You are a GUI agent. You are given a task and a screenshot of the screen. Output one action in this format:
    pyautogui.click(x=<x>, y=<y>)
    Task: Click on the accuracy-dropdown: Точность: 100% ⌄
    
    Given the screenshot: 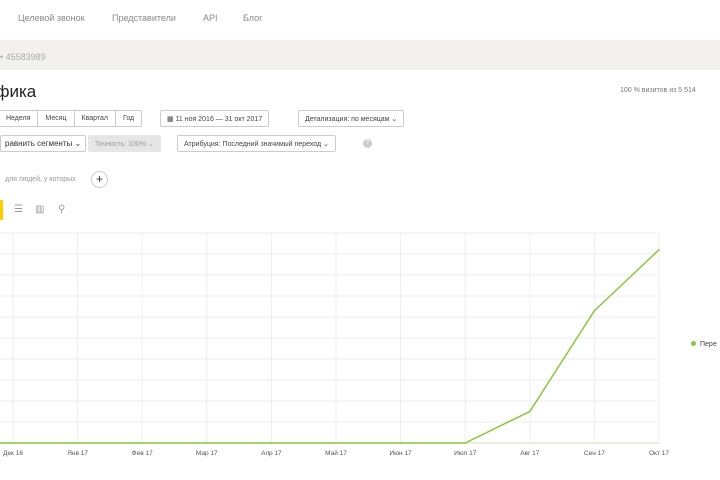 What is the action you would take?
    pyautogui.click(x=124, y=143)
    